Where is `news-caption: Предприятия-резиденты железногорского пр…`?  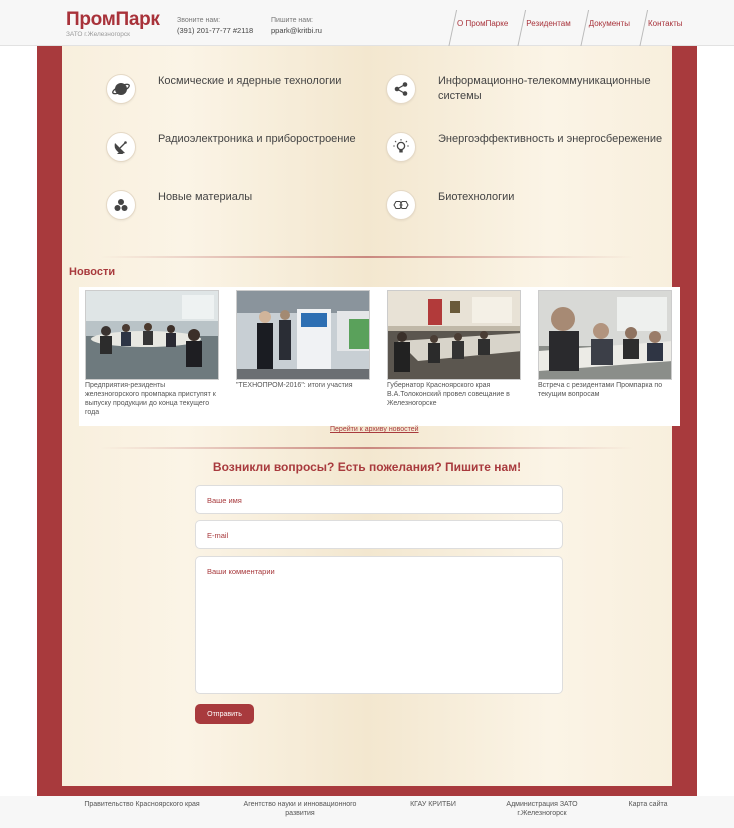 news-caption: Предприятия-резиденты железногорского пр… is located at coordinates (152, 399).